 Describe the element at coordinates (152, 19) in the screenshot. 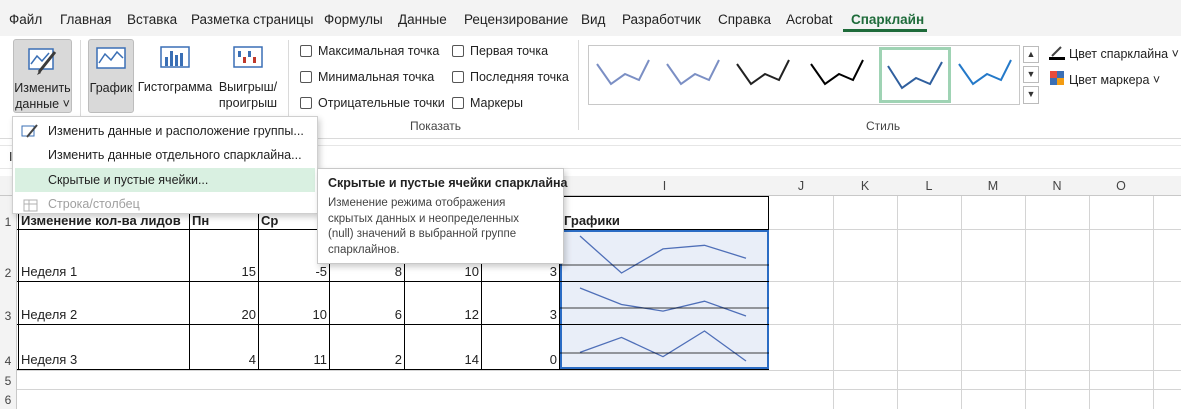

I see `tab-insert: Вставка` at that location.